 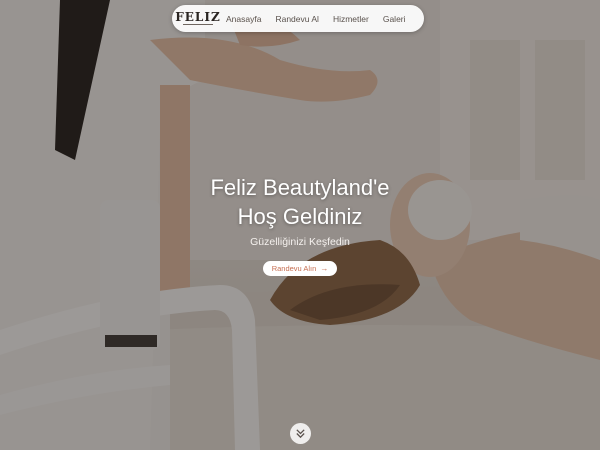 What do you see at coordinates (198, 16) in the screenshot?
I see `logo-wordmark: FELIZ` at bounding box center [198, 16].